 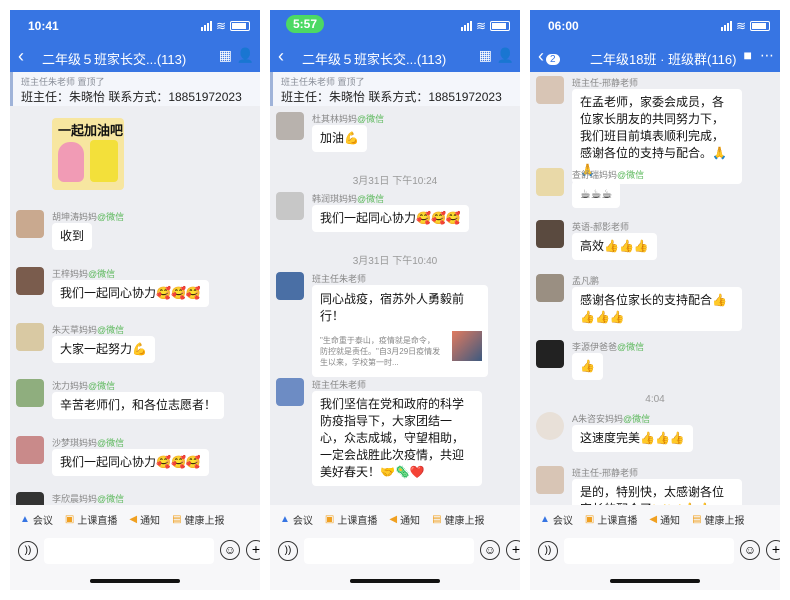 What do you see at coordinates (614, 246) in the screenshot?
I see `message-bubble: 高效👍👍👍` at bounding box center [614, 246].